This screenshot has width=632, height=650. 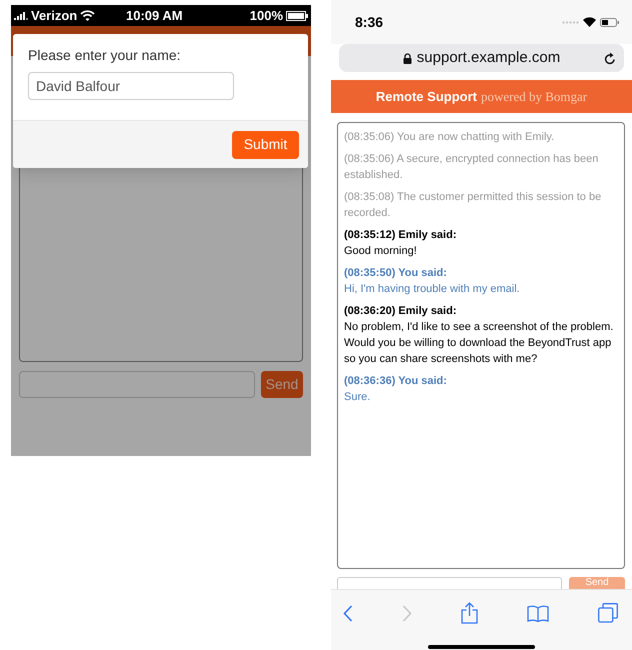 What do you see at coordinates (396, 381) in the screenshot?
I see `message-header: (08:36:36) You said:` at bounding box center [396, 381].